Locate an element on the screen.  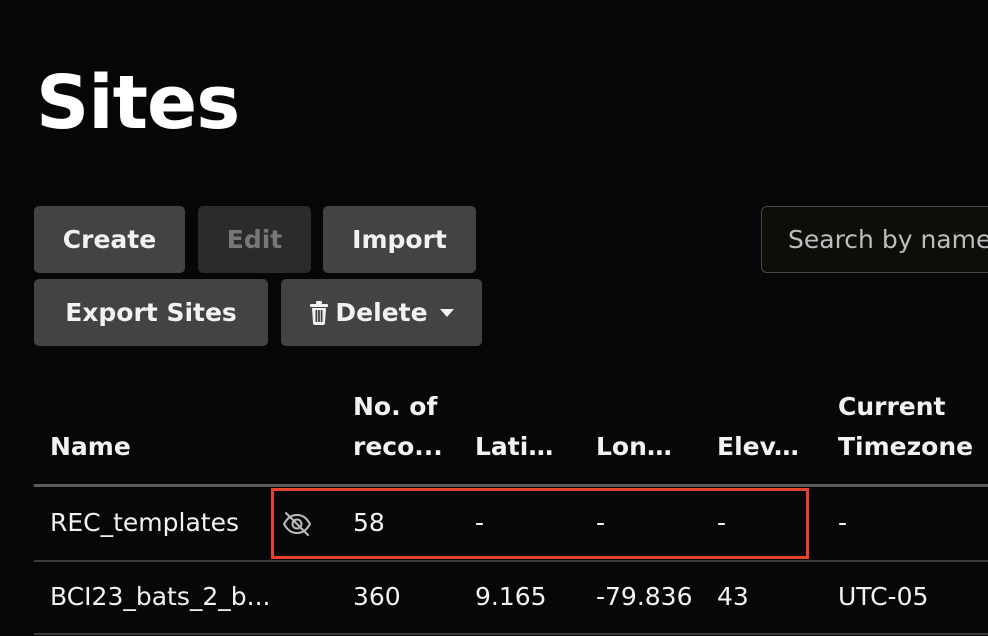
column-header-timezone: Current Timezone is located at coordinates (913, 427).